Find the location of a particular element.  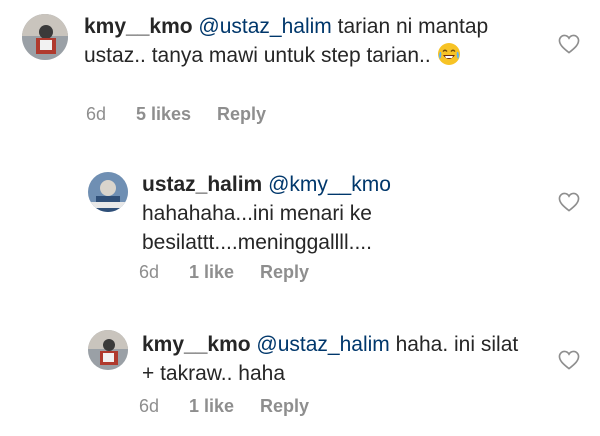

comment-meta: 6d 5 likes Reply is located at coordinates (176, 114).